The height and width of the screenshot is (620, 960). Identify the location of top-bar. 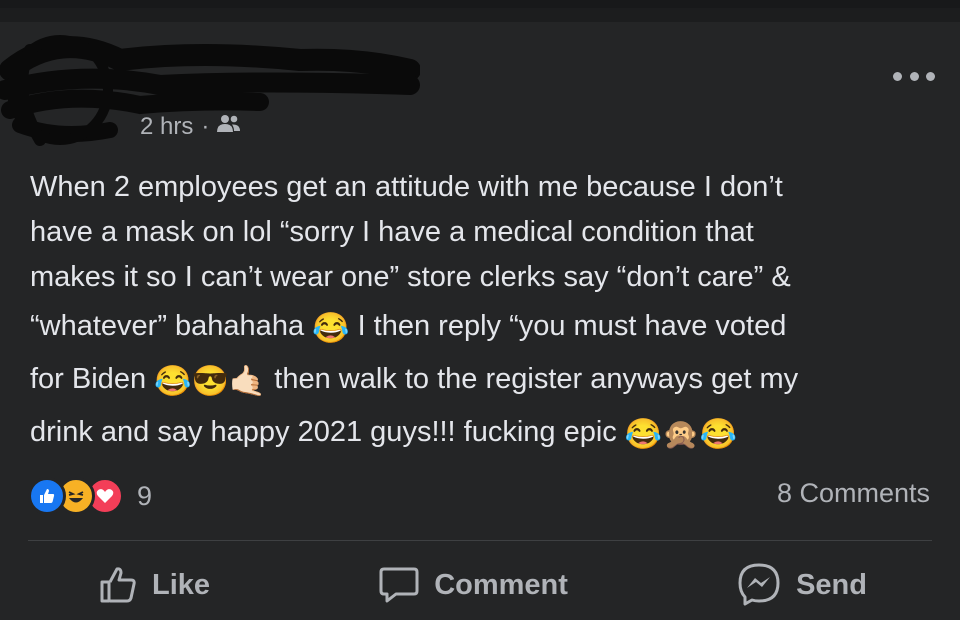
(480, 11).